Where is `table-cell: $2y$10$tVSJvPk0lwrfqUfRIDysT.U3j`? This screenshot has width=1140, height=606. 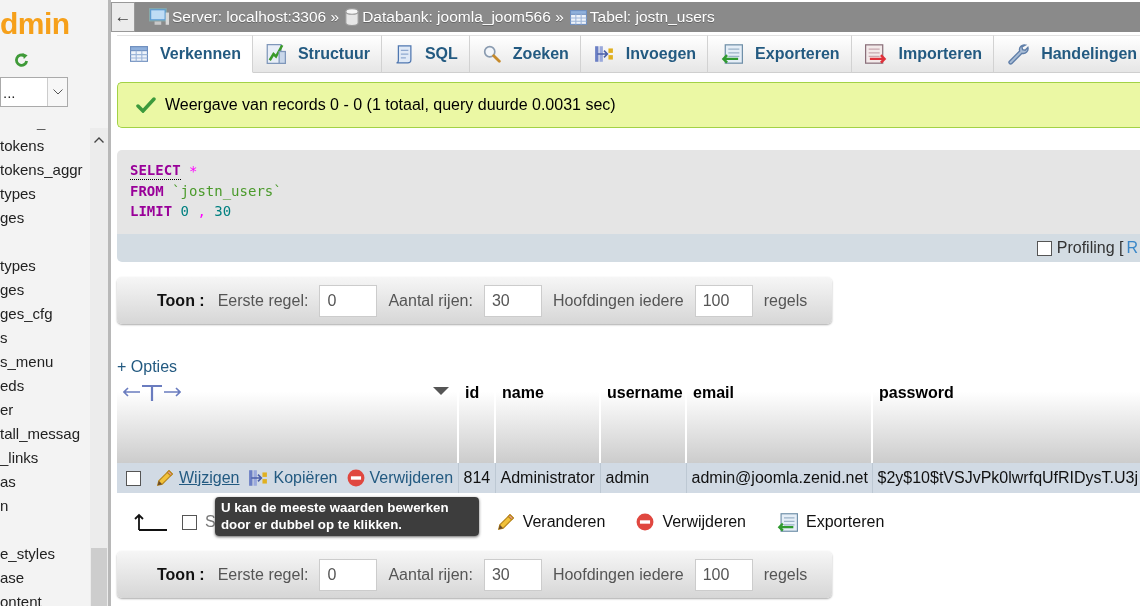
table-cell: $2y$10$tVSJvPk0lwrfqUfRIDysT.U3j is located at coordinates (1006, 478).